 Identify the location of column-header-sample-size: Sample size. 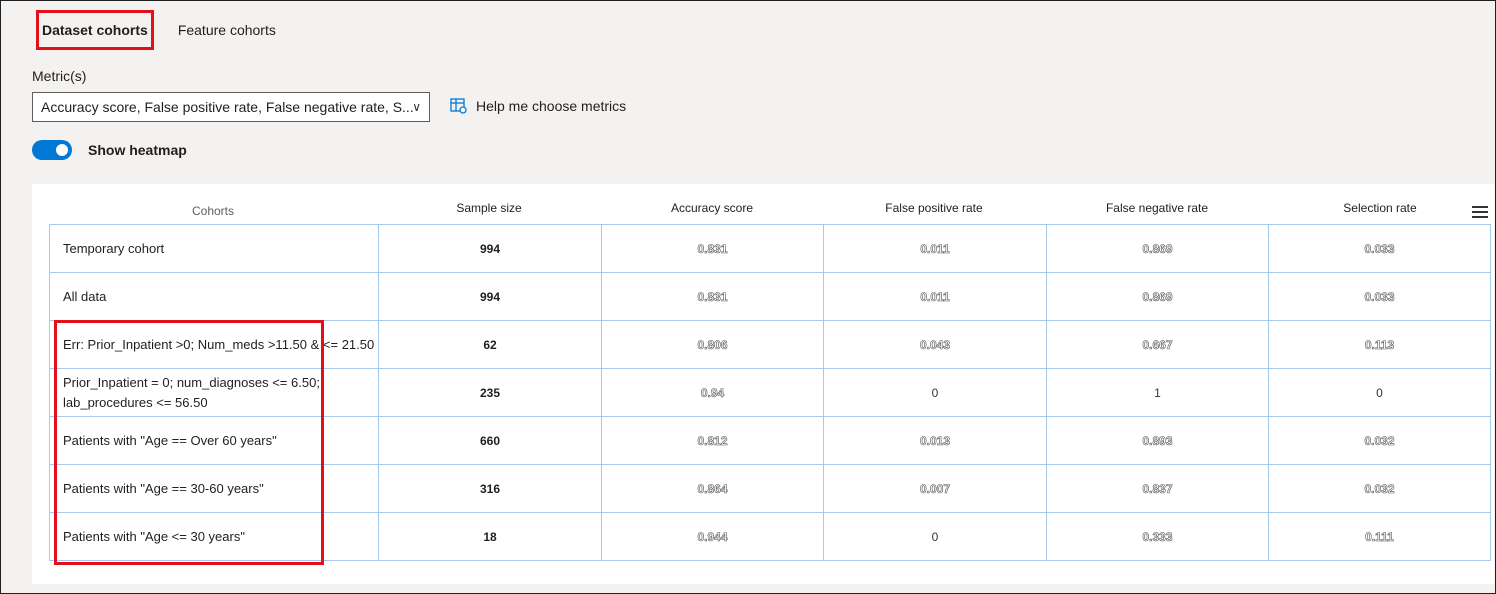
(489, 208).